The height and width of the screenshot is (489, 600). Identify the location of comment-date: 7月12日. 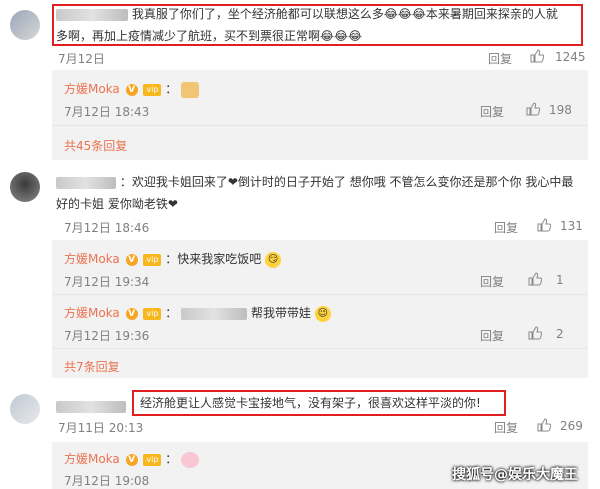
(81, 59).